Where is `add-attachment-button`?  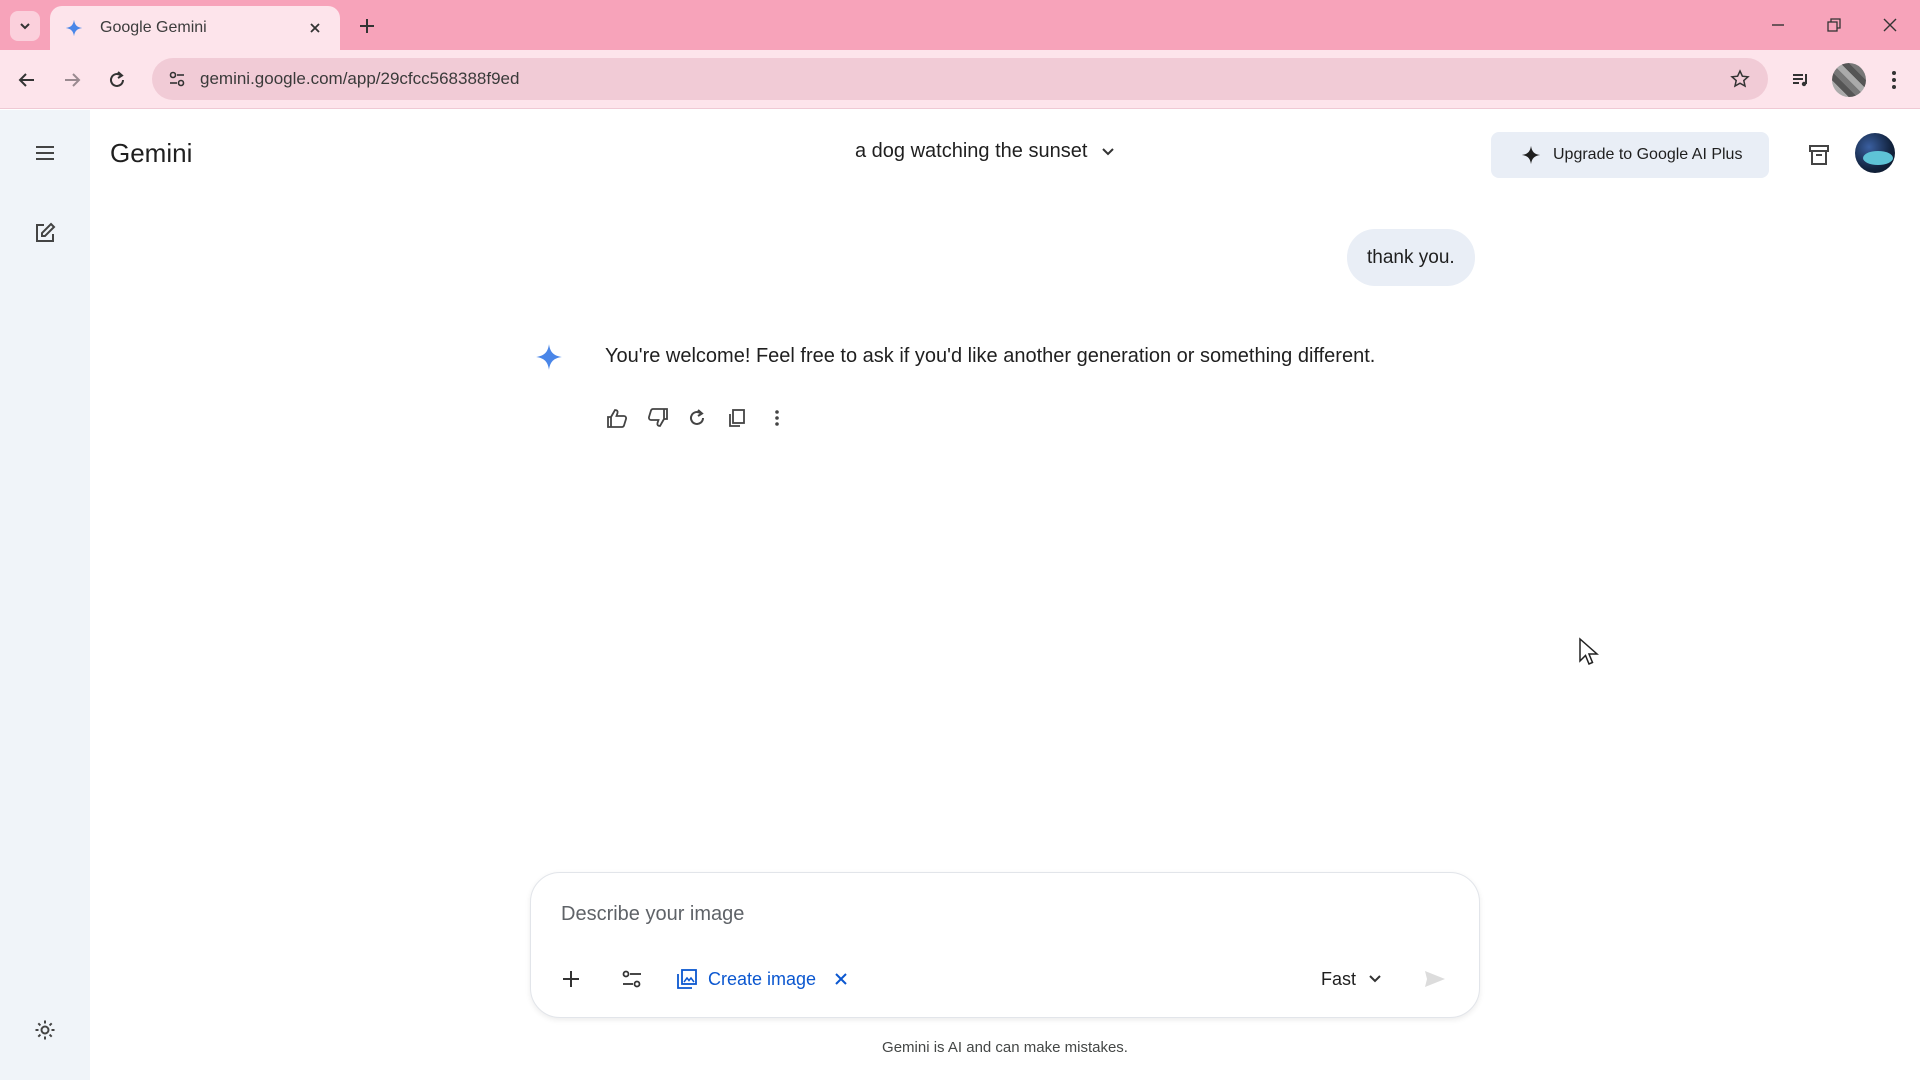
add-attachment-button is located at coordinates (571, 979).